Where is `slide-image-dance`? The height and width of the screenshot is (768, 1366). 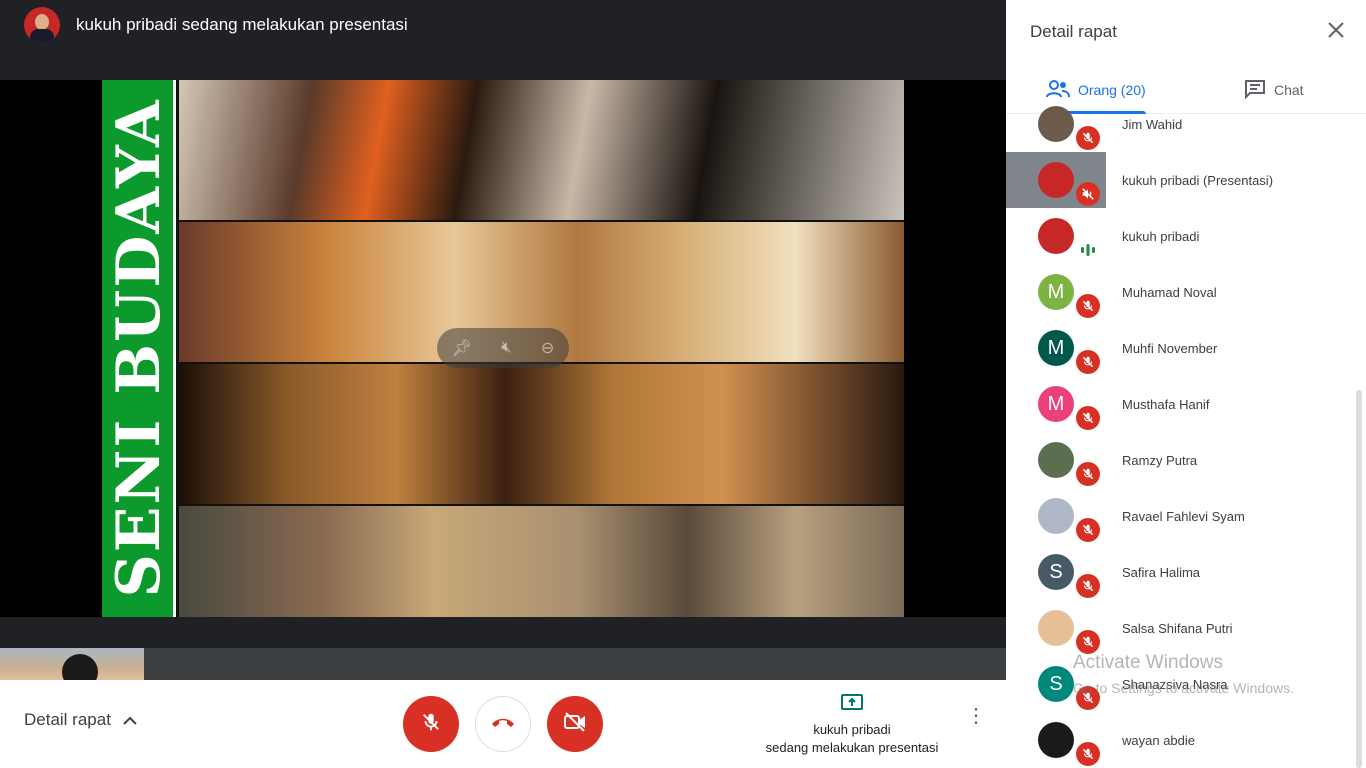
slide-image-dance is located at coordinates (541, 434).